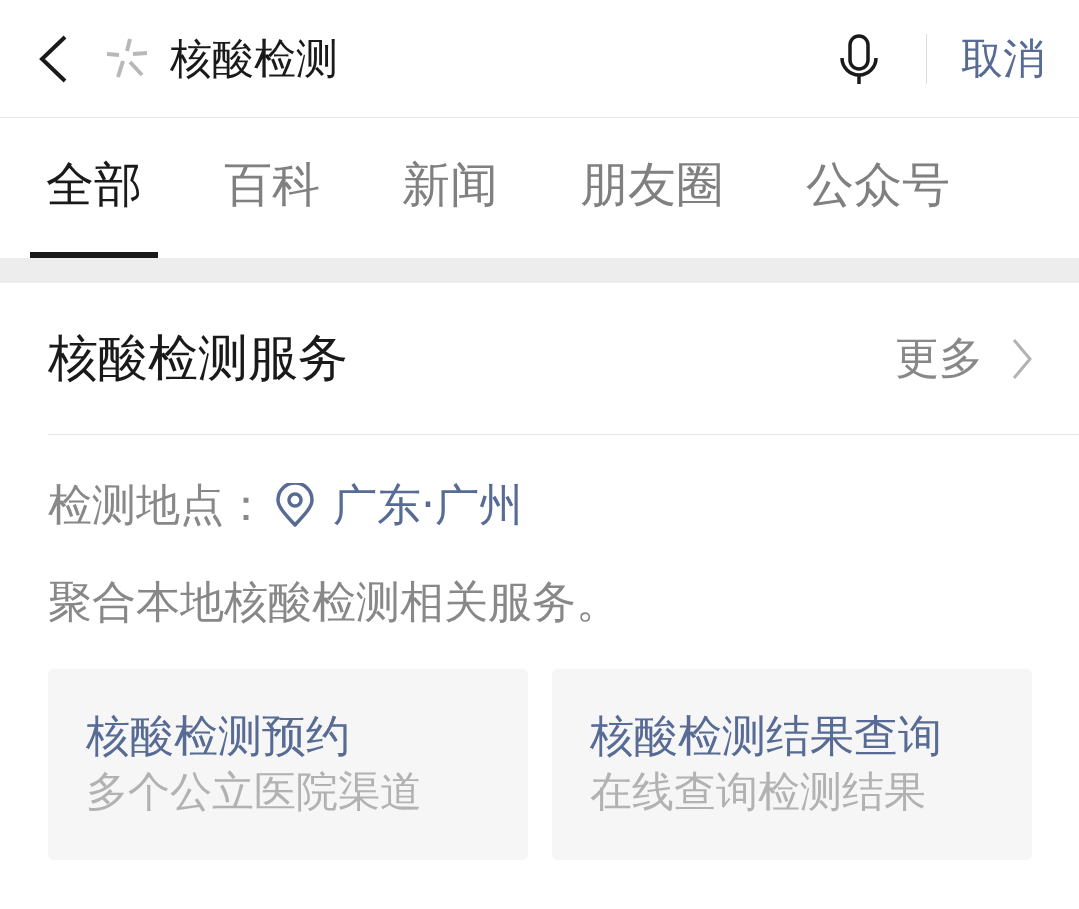  I want to click on section-title: 核酸检测服务, so click(198, 358).